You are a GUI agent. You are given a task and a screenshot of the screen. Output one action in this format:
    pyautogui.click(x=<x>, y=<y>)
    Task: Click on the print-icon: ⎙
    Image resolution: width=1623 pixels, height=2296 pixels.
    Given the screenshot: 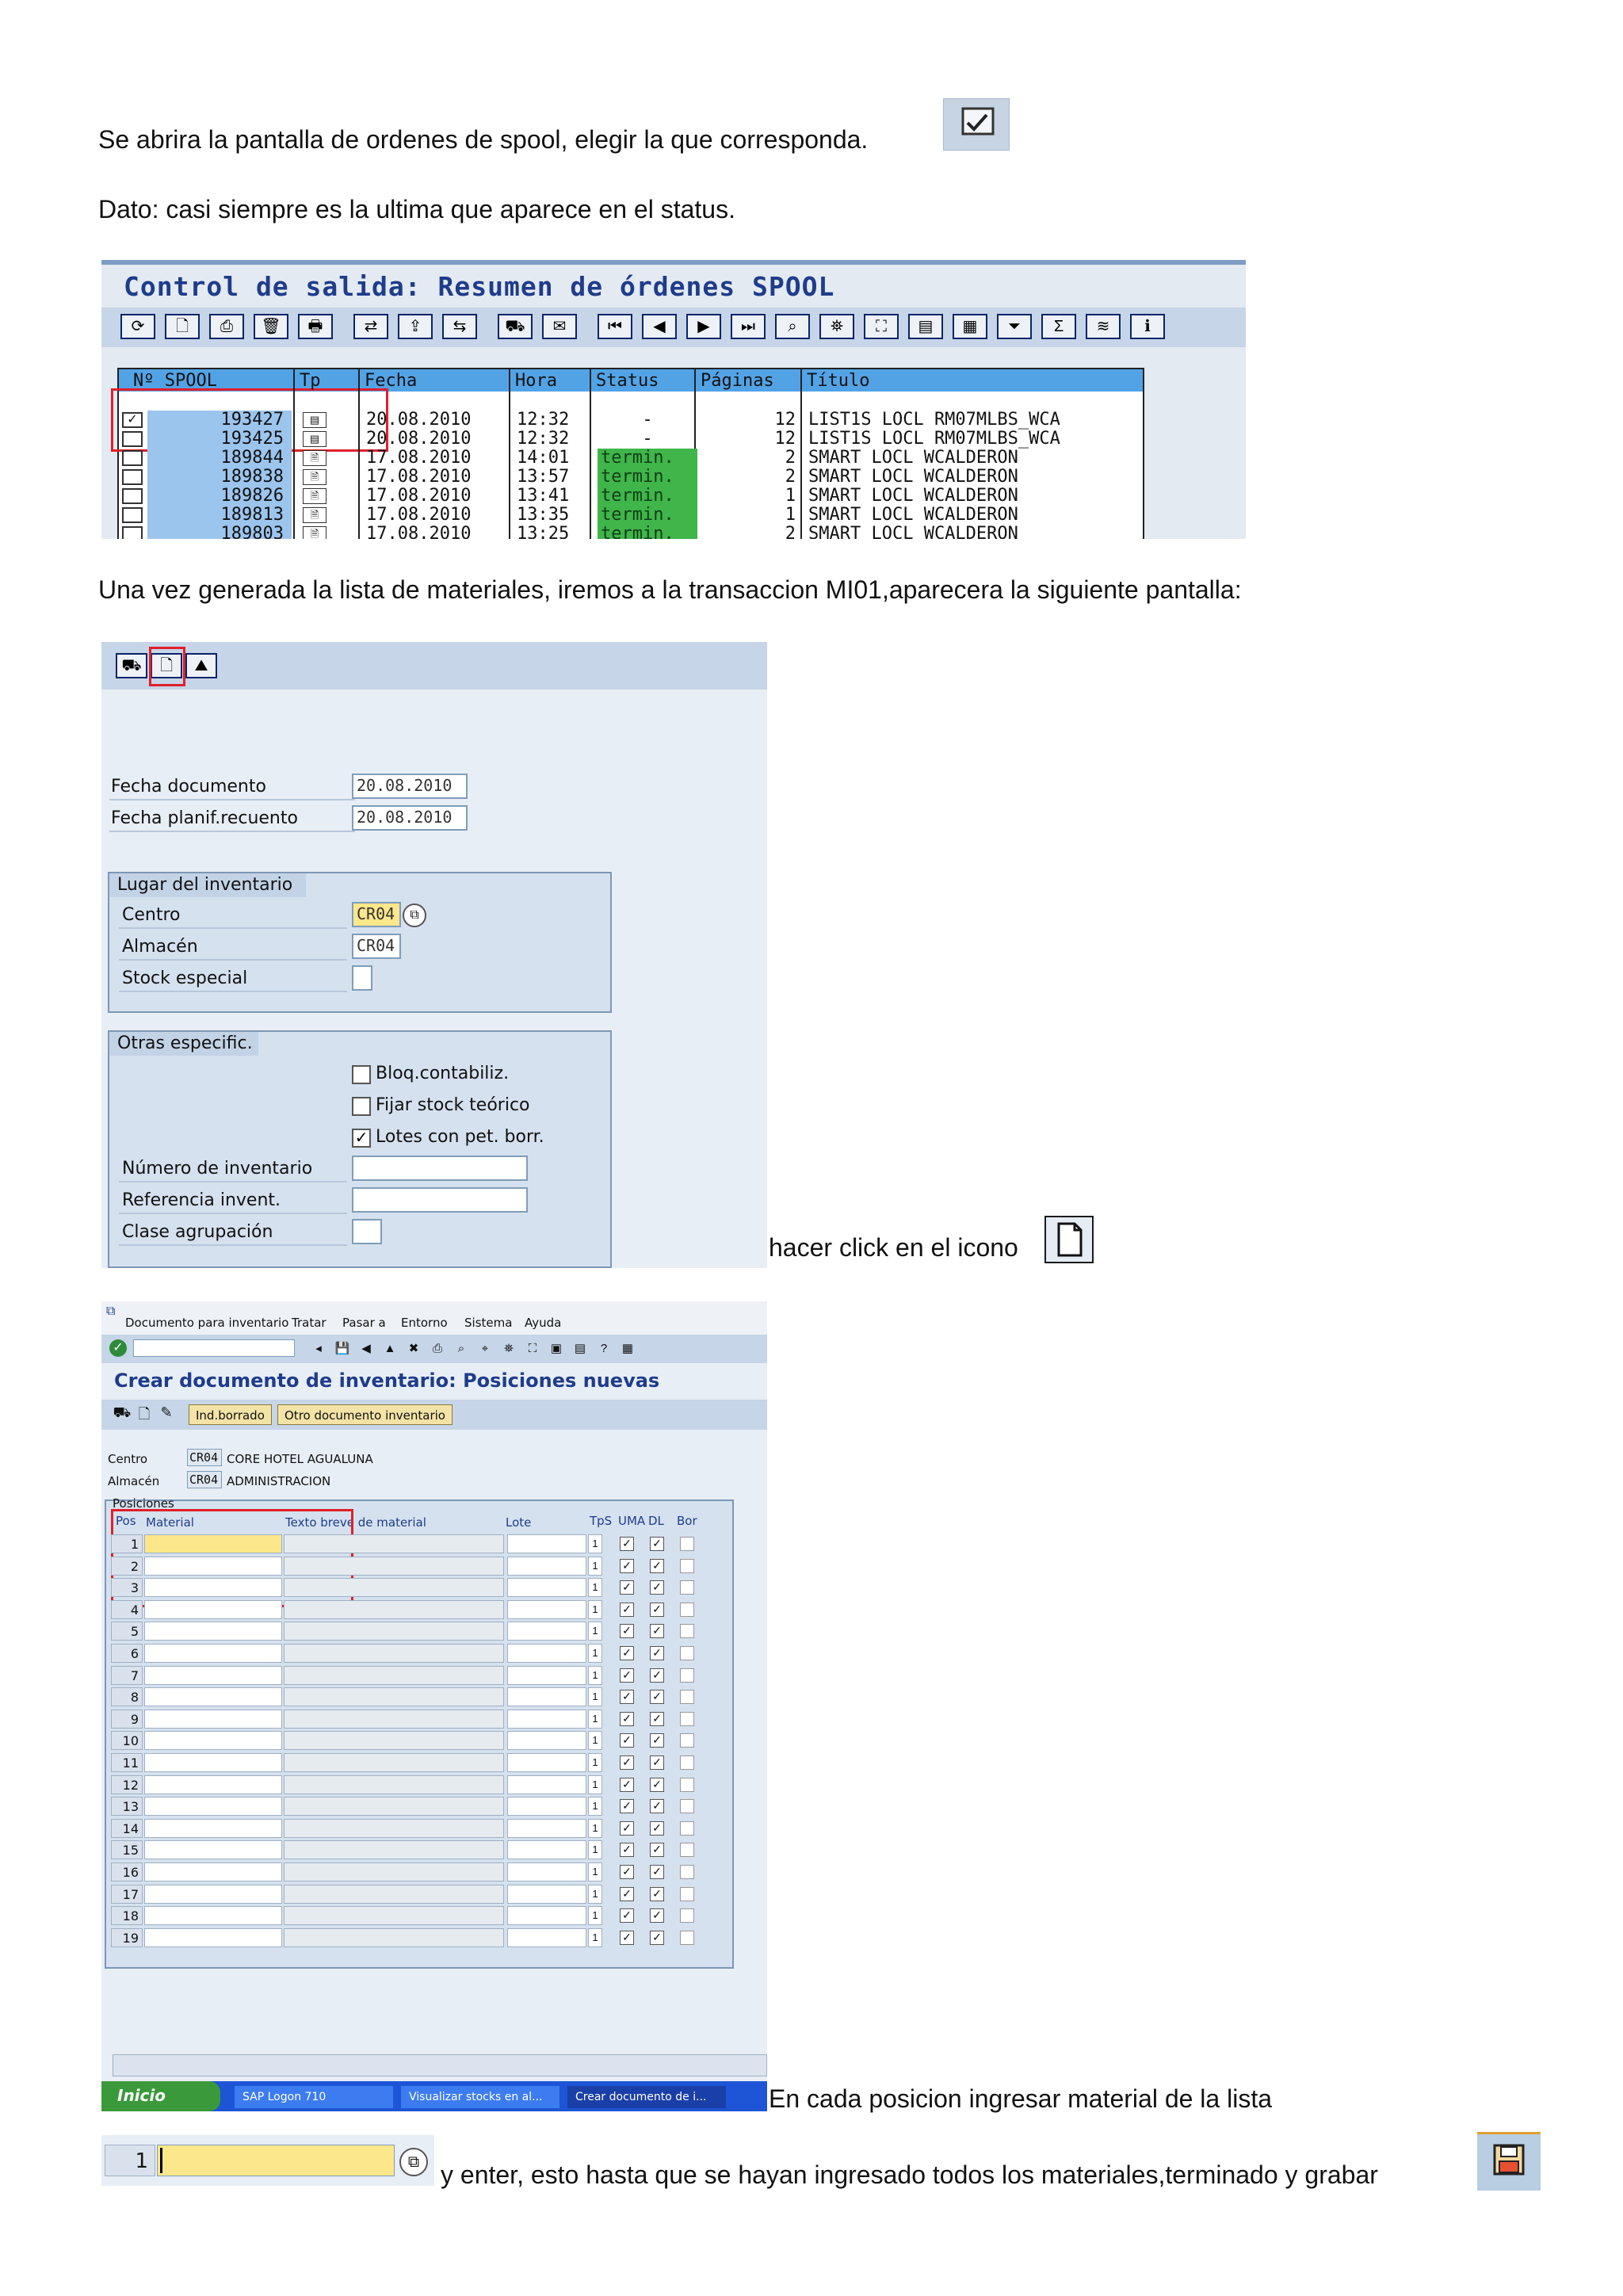 What is the action you would take?
    pyautogui.click(x=437, y=1348)
    